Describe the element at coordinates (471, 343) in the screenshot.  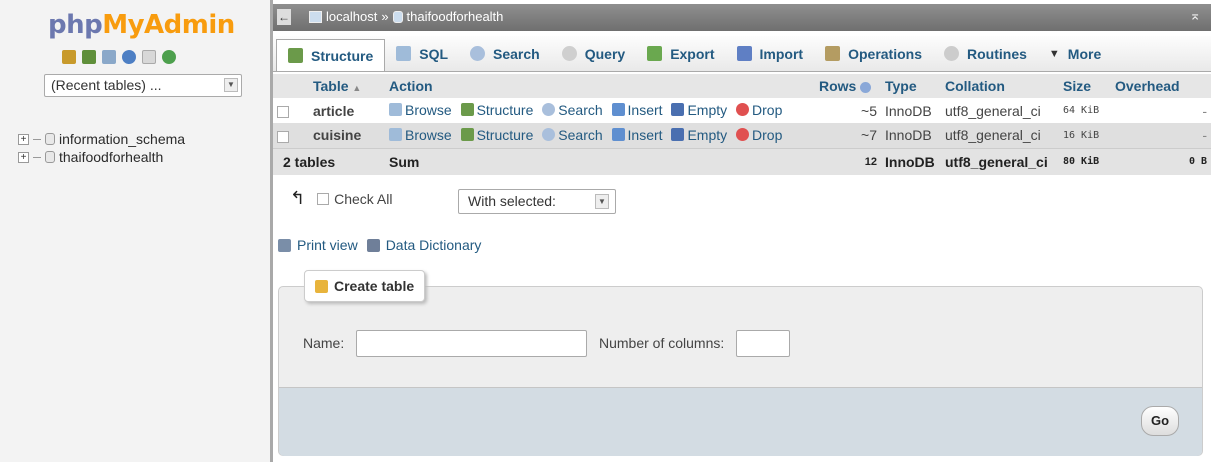
I see `table-name-input` at that location.